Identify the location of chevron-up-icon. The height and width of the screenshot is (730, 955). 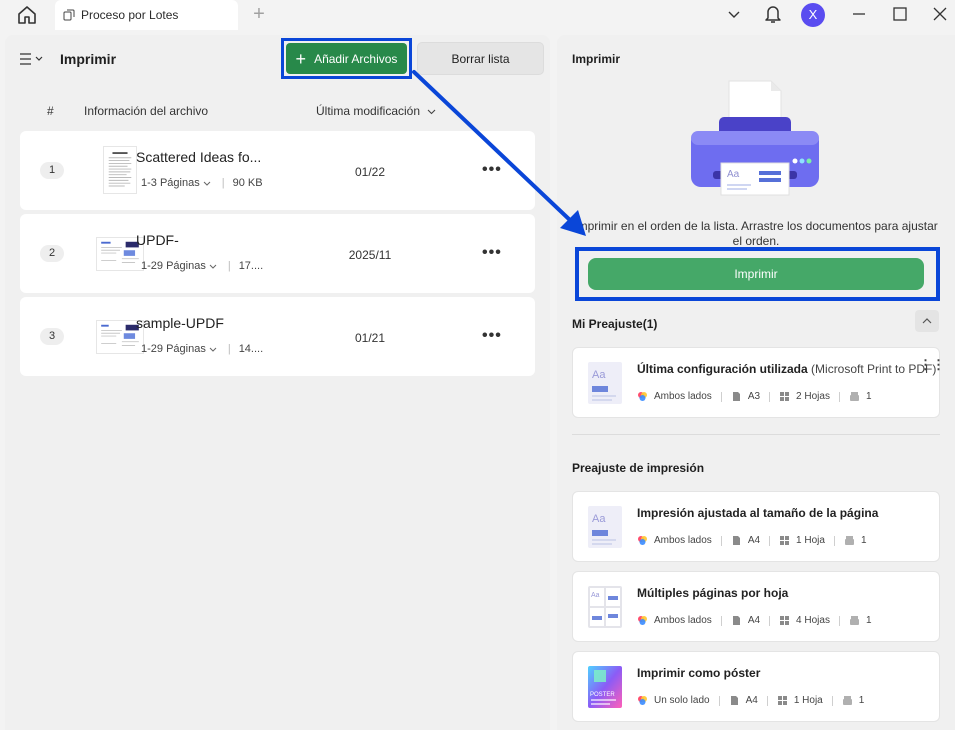
(927, 321).